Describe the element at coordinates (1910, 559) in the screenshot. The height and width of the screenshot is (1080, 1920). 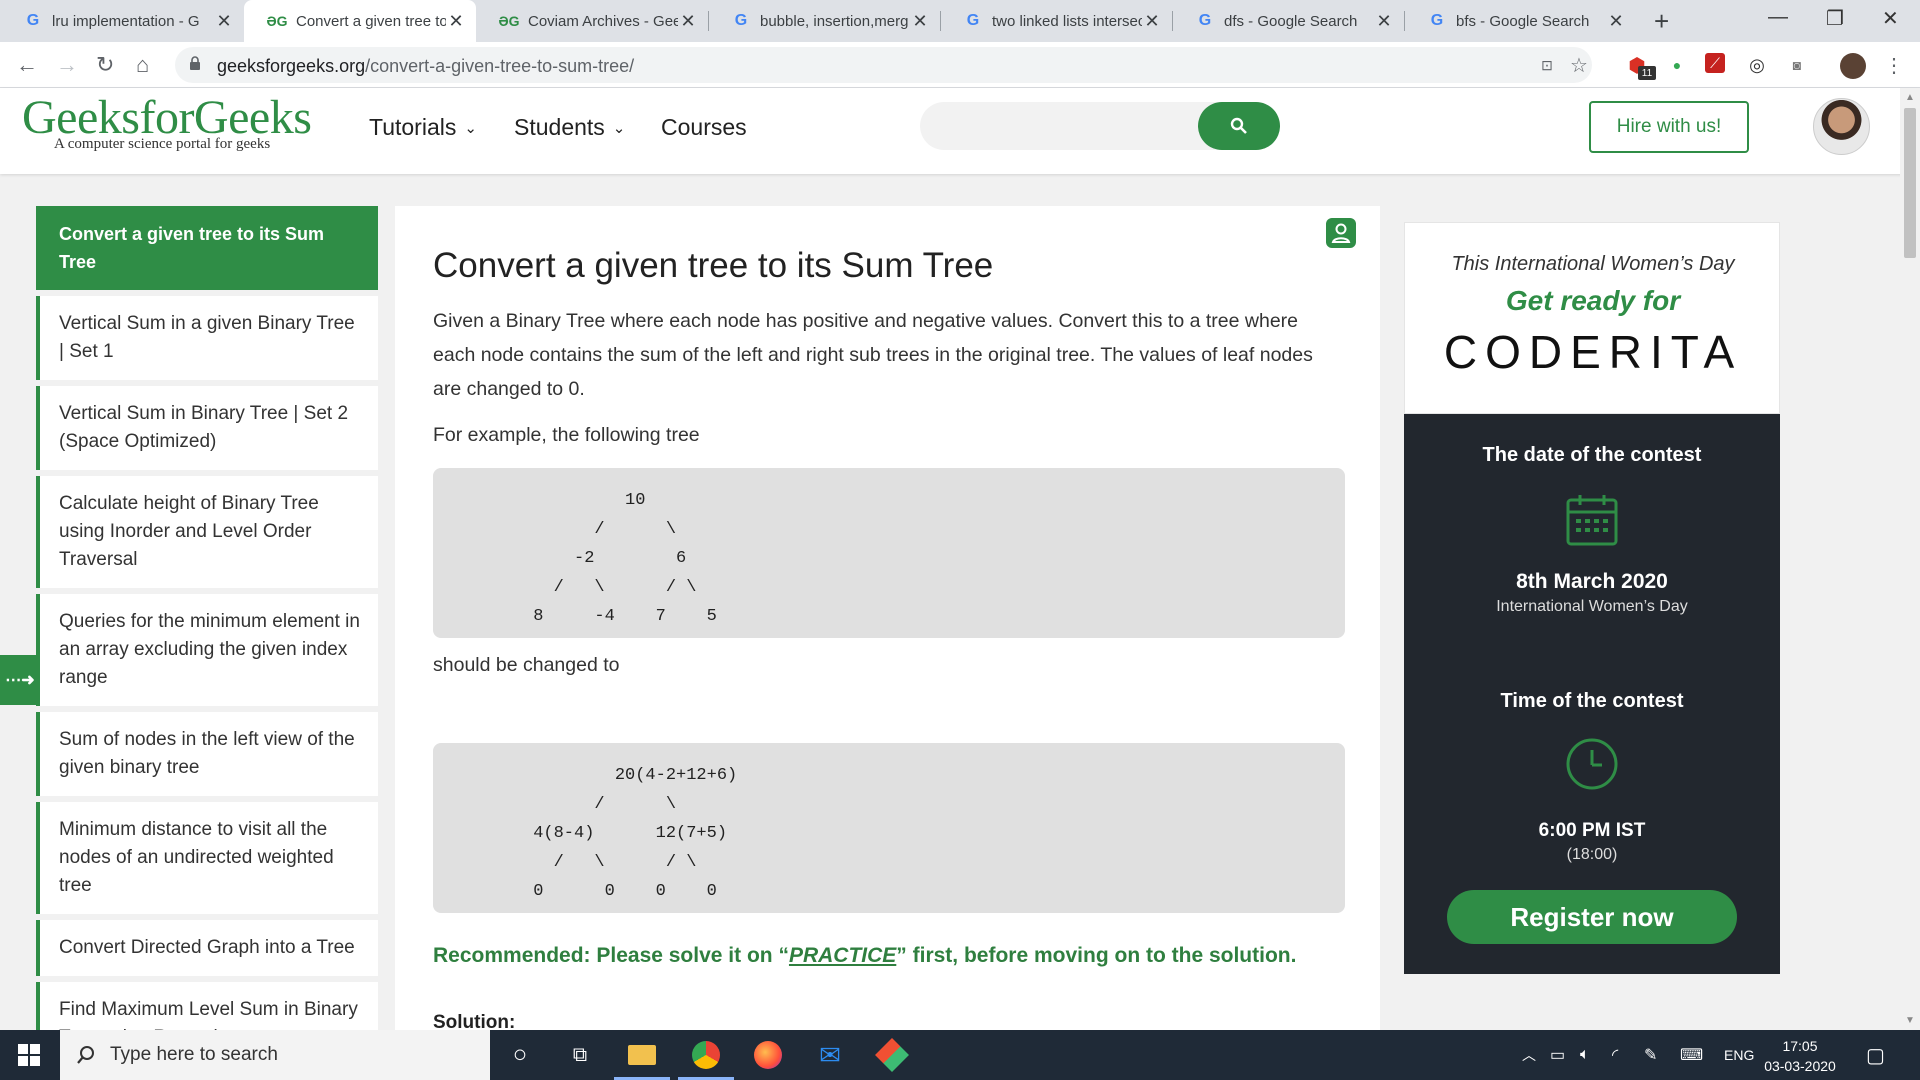
I see `page-scrollbar: ▲ ▼` at that location.